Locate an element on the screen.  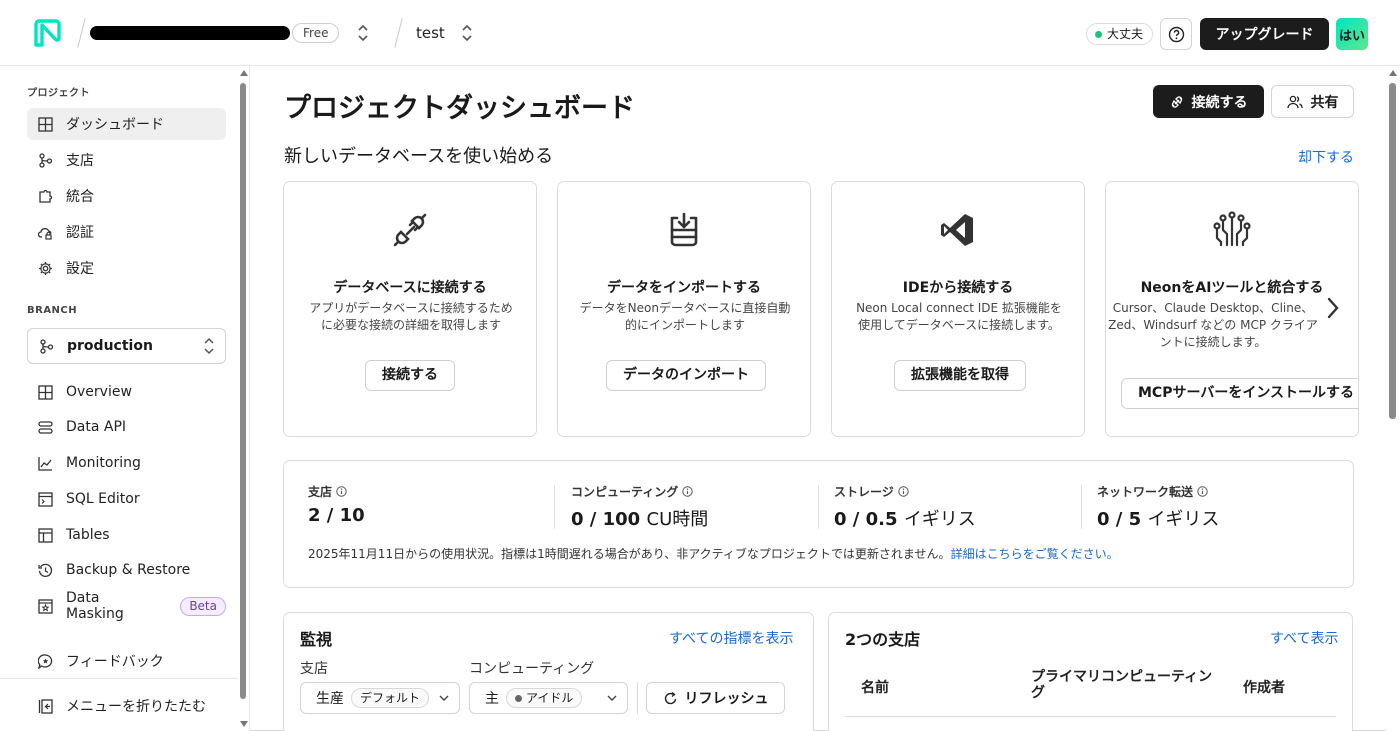
dismiss-link: 却下する is located at coordinates (1326, 157).